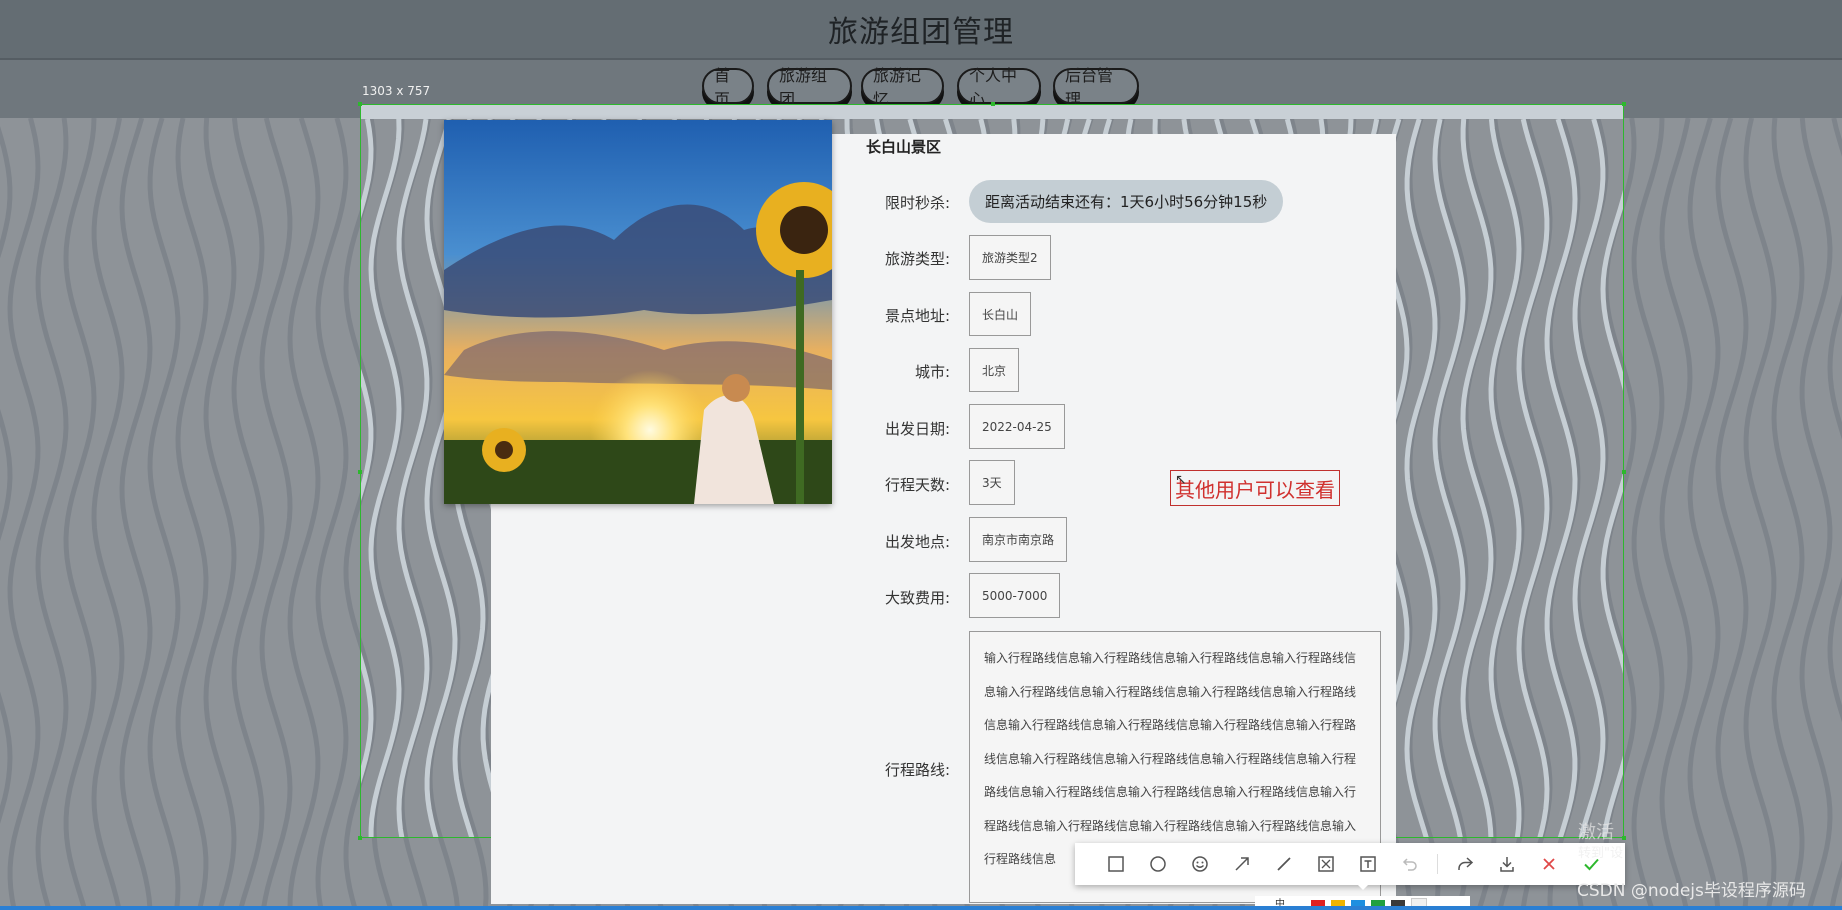  Describe the element at coordinates (917, 316) in the screenshot. I see `field-label-address: 景点地址:` at that location.